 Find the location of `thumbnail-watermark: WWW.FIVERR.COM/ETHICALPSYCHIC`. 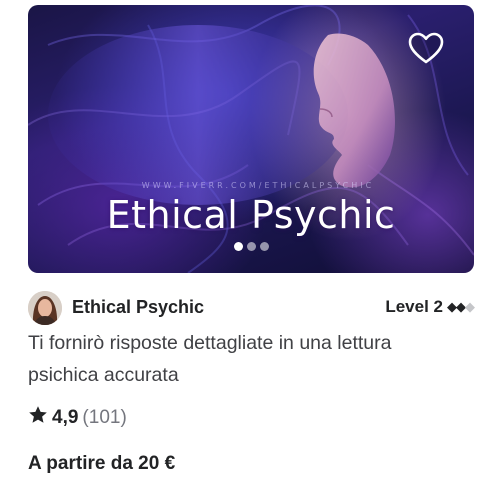

thumbnail-watermark: WWW.FIVERR.COM/ETHICALPSYCHIC is located at coordinates (258, 185).